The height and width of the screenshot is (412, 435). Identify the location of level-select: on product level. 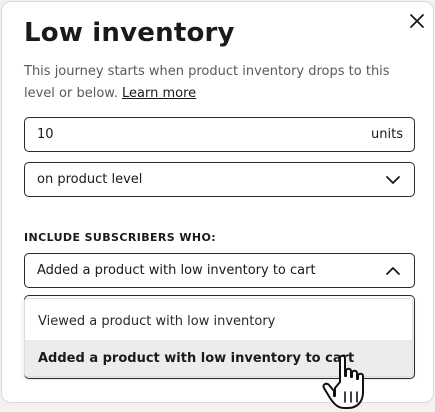
(219, 179).